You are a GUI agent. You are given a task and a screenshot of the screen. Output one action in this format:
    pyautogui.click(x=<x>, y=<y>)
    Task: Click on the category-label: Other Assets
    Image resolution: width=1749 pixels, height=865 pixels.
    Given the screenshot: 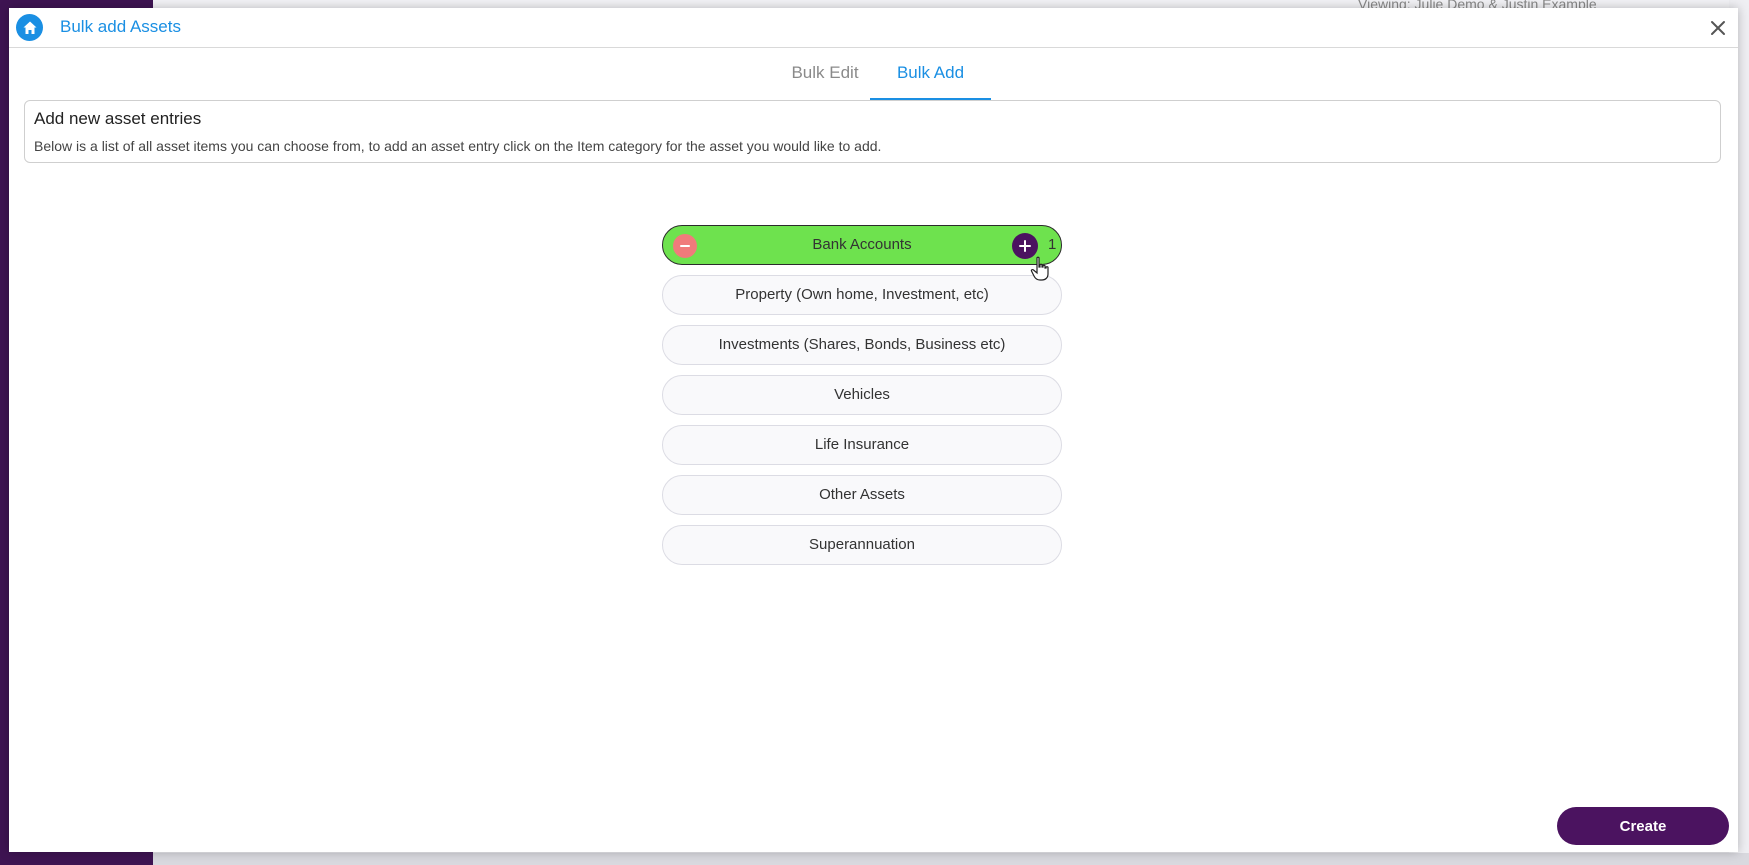 What is the action you would take?
    pyautogui.click(x=862, y=494)
    